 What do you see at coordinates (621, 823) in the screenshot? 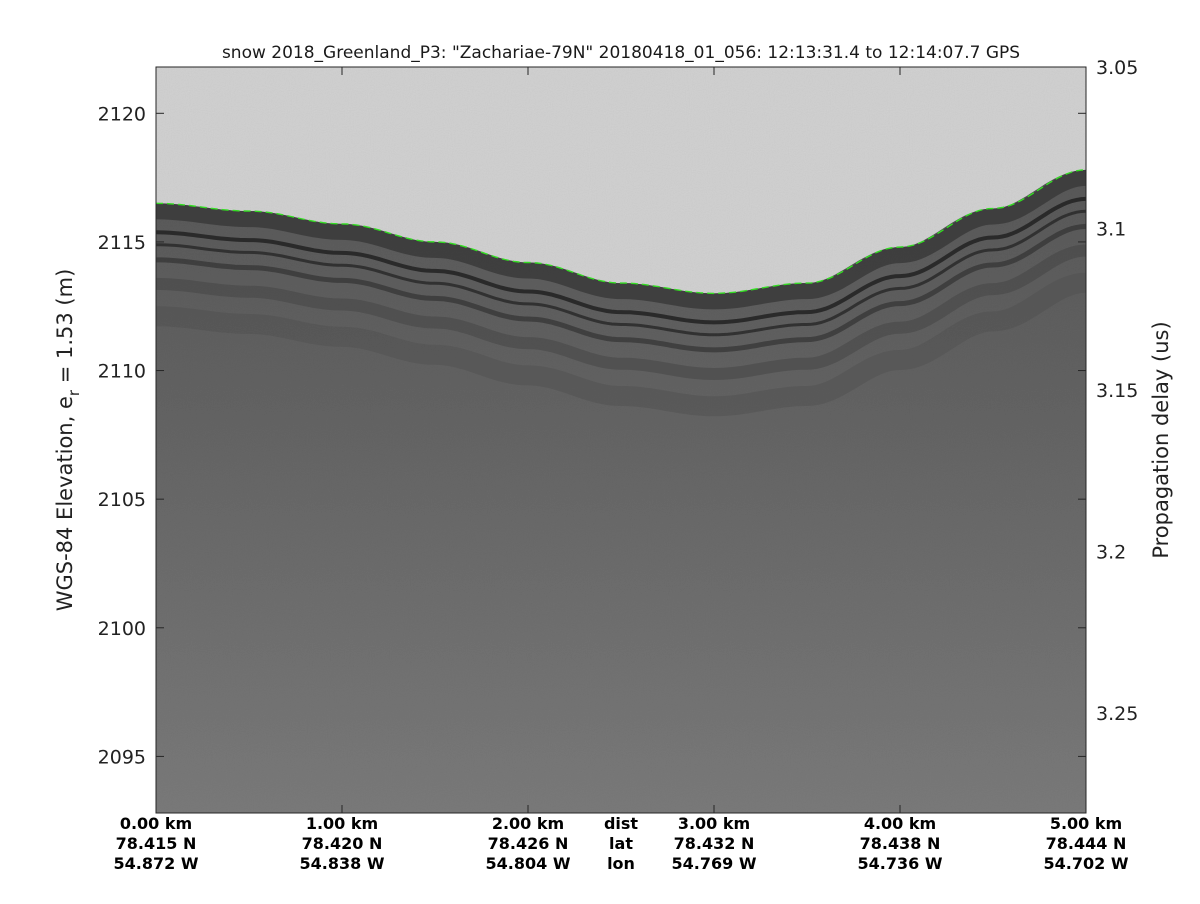
I see `x-row-label-dist: dist` at bounding box center [621, 823].